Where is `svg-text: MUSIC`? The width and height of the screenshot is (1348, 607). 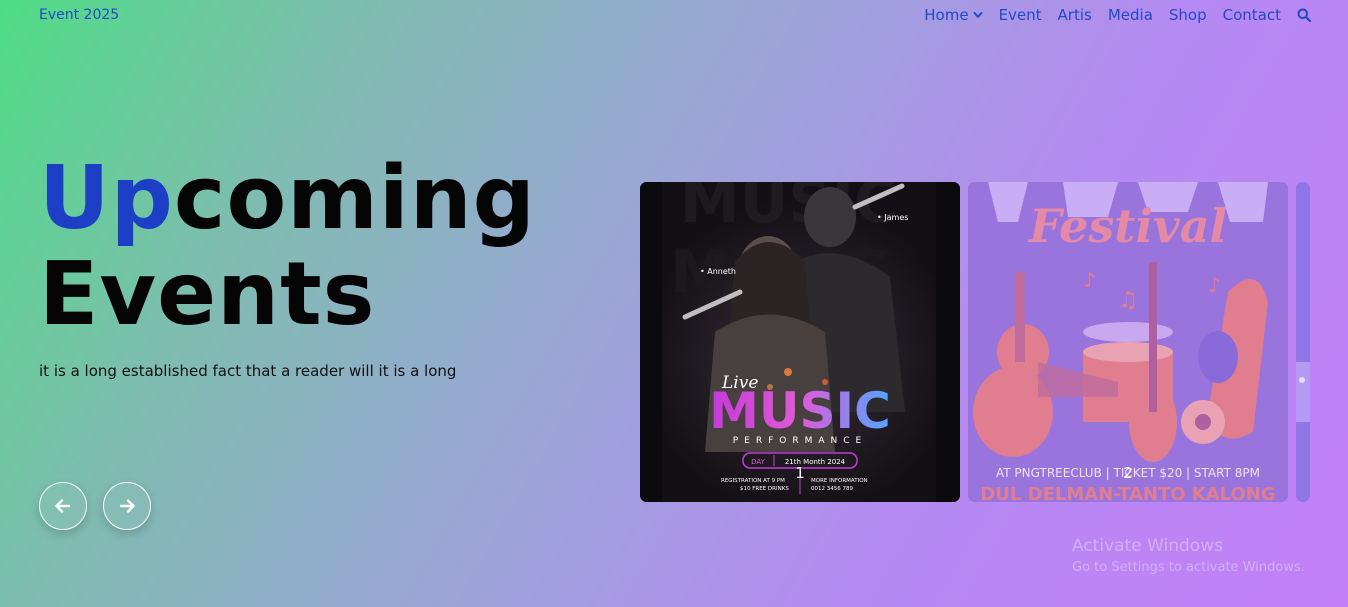 svg-text: MUSIC is located at coordinates (789, 209).